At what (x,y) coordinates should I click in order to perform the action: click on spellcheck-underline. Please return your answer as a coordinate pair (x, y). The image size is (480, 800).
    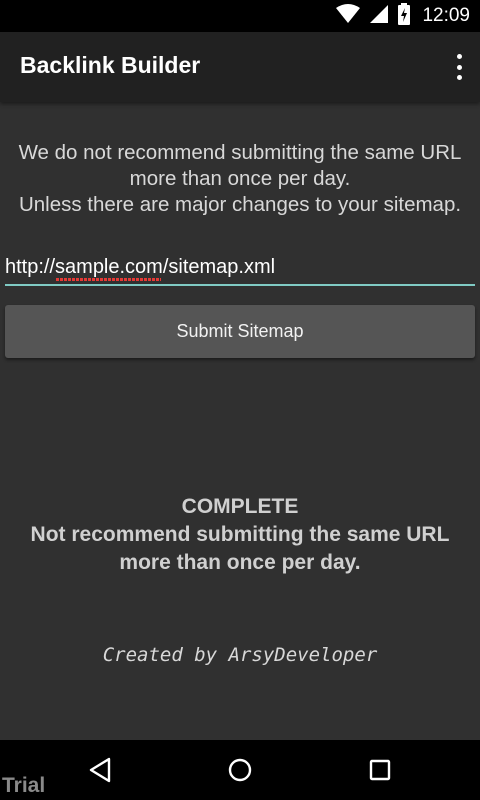
    Looking at the image, I should click on (108, 279).